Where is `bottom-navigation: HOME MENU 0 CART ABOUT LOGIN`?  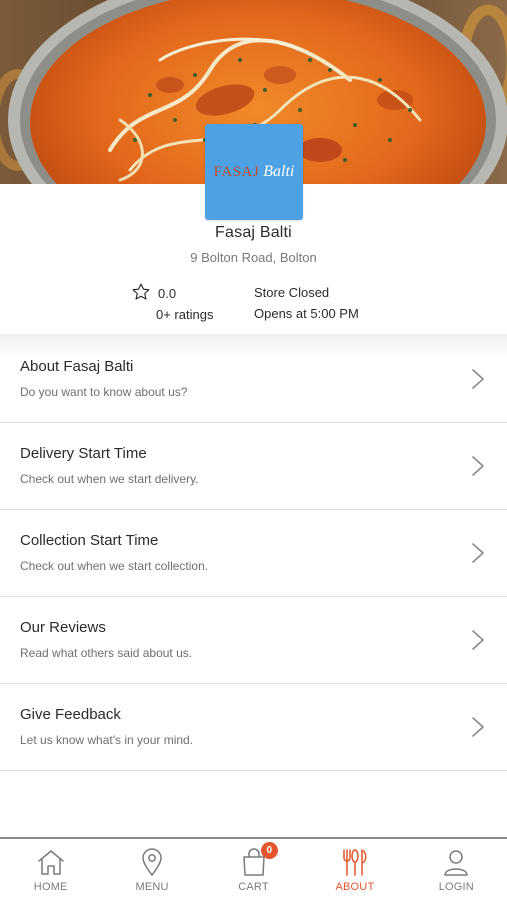 bottom-navigation: HOME MENU 0 CART ABOUT LOGIN is located at coordinates (253, 868).